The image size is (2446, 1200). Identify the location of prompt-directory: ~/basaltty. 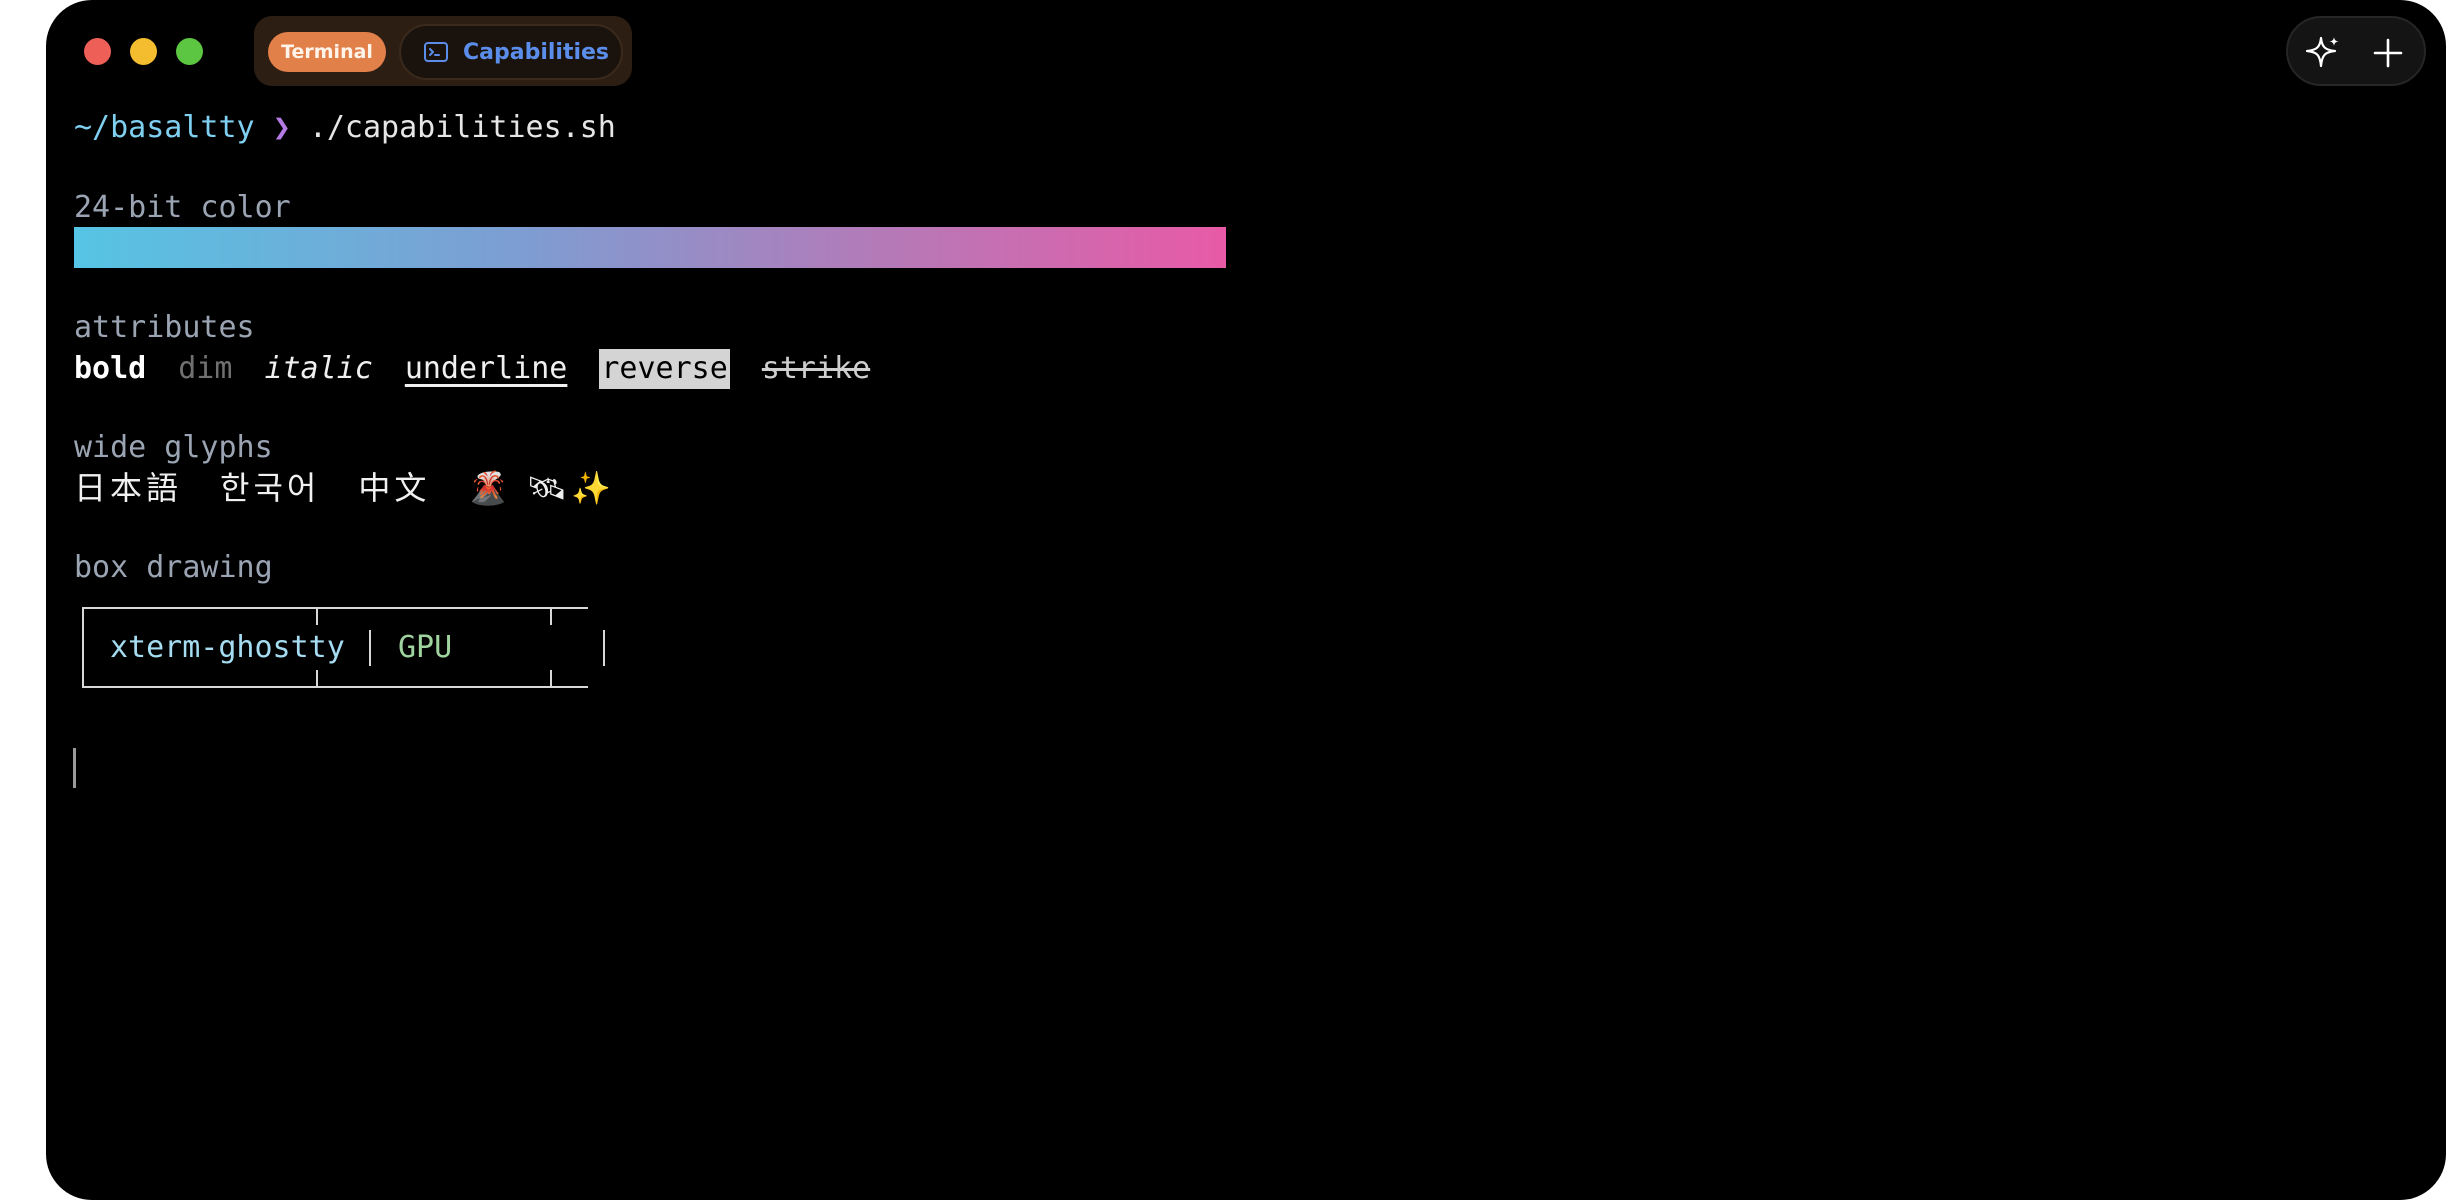
(164, 127).